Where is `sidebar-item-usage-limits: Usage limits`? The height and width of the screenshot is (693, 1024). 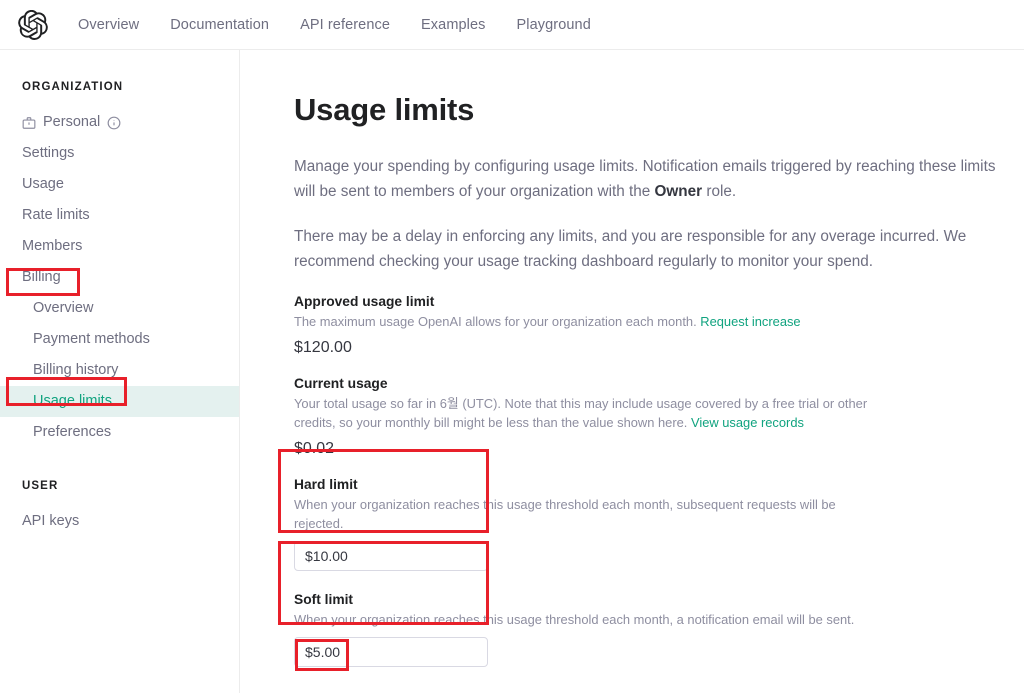
sidebar-item-usage-limits: Usage limits is located at coordinates (119, 401).